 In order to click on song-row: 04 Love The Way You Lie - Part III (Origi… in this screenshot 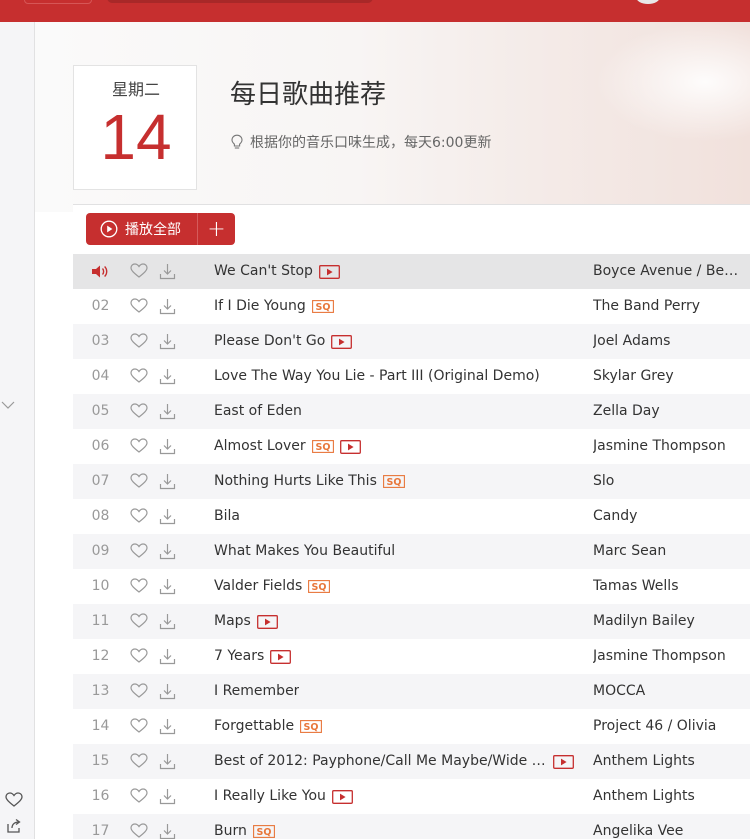, I will do `click(411, 376)`.